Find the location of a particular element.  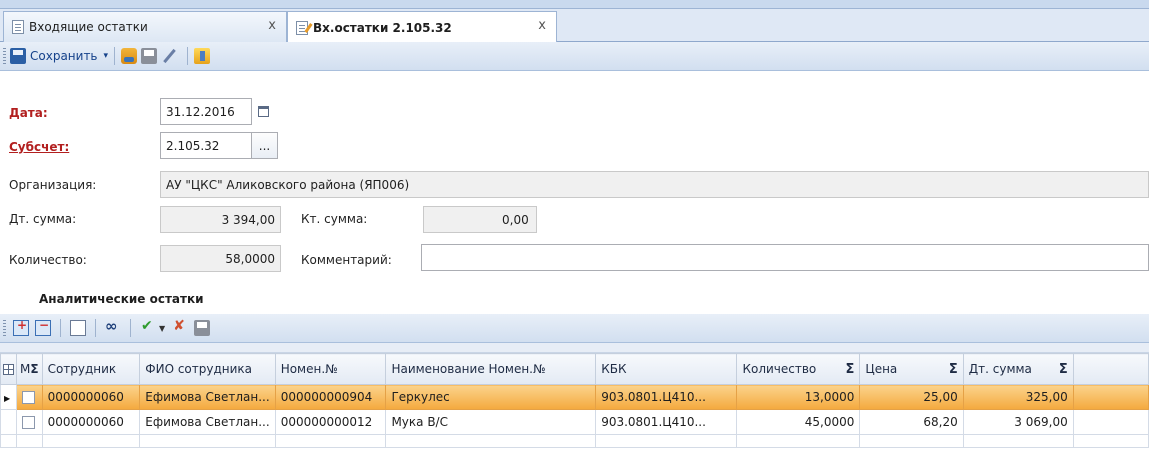

save-label: Сохранить is located at coordinates (64, 56).